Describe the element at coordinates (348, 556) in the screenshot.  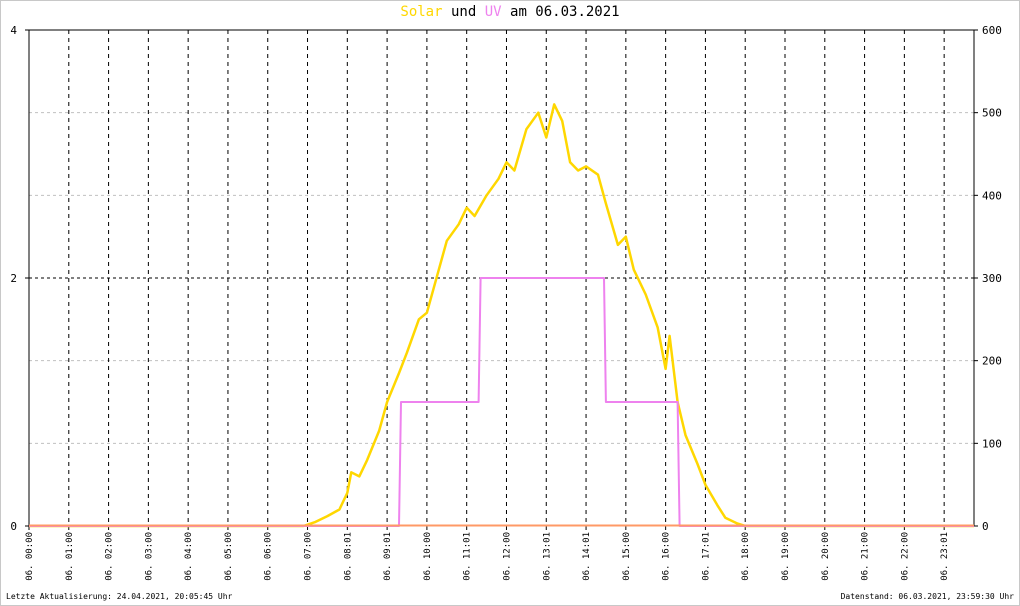
I see `x-tick-label-8: 06. 08:01` at that location.